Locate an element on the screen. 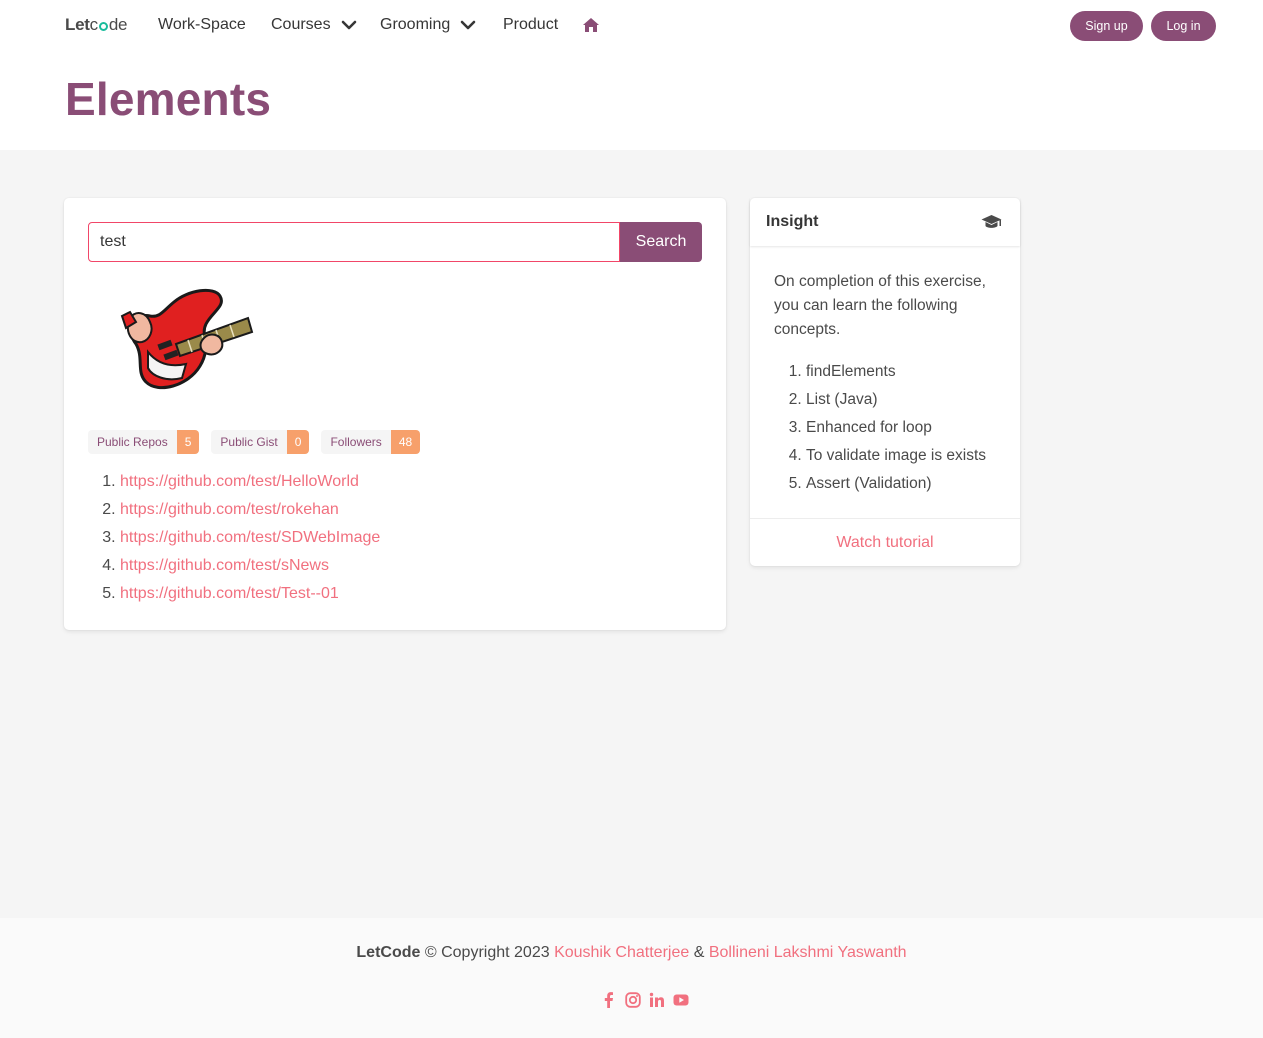 The image size is (1263, 1038). nav-item-label: Work-Space is located at coordinates (202, 24).